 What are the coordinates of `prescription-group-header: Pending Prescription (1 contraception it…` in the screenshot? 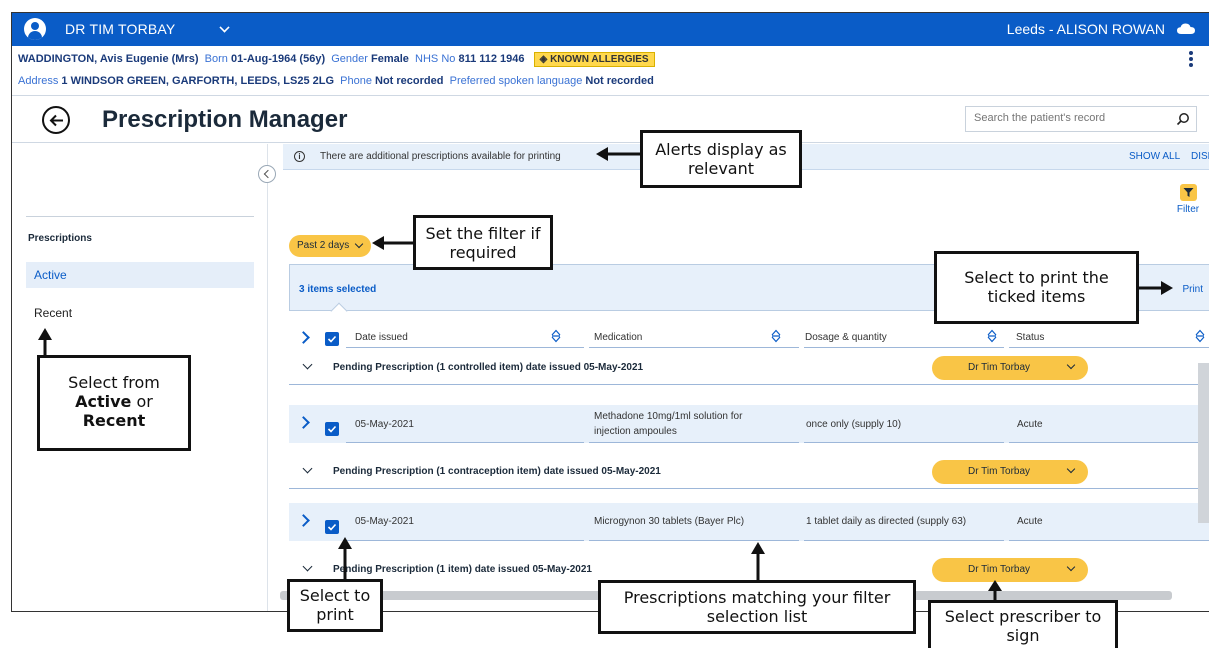 It's located at (749, 472).